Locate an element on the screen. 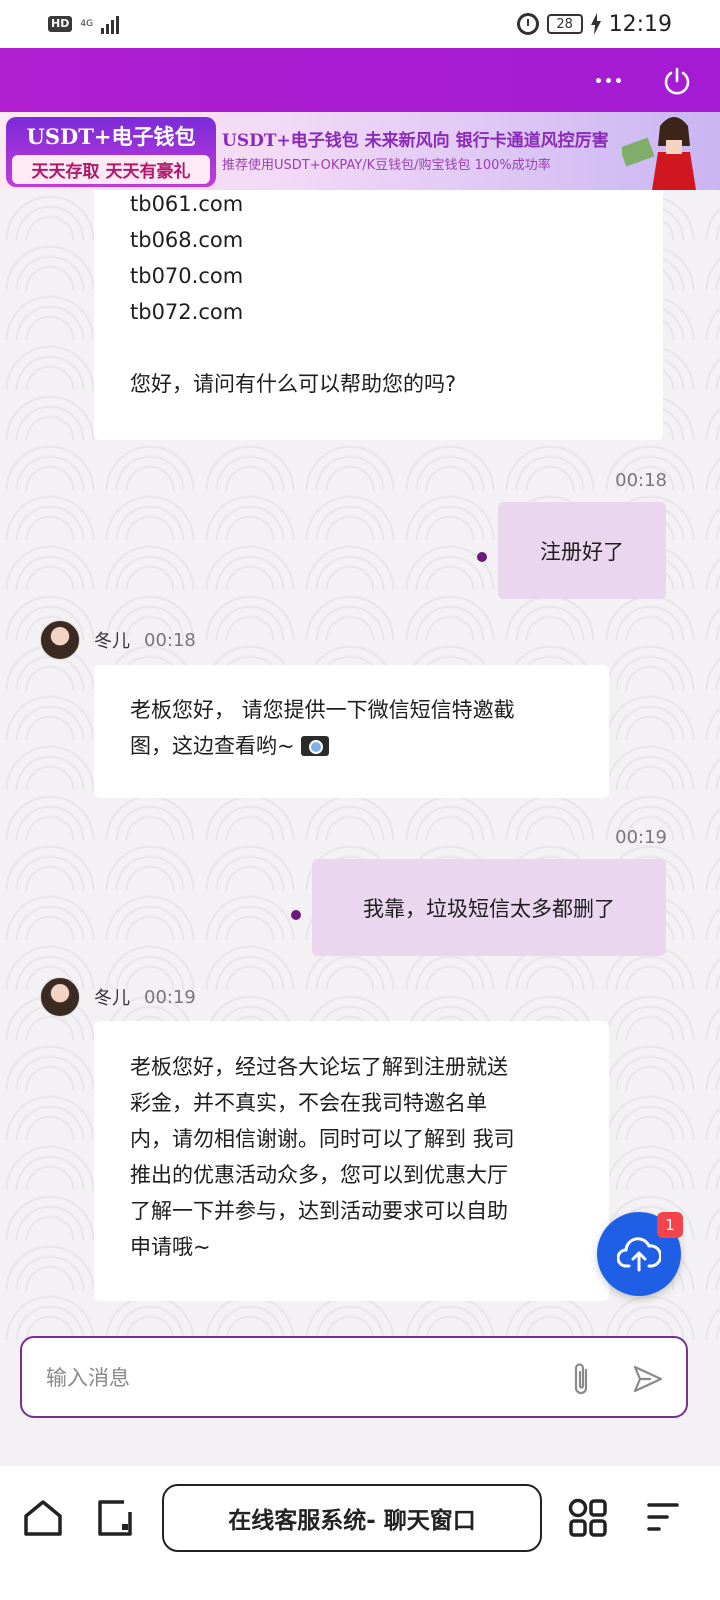 The image size is (720, 1600). status-bar: HD 4G 28 12:19 is located at coordinates (360, 24).